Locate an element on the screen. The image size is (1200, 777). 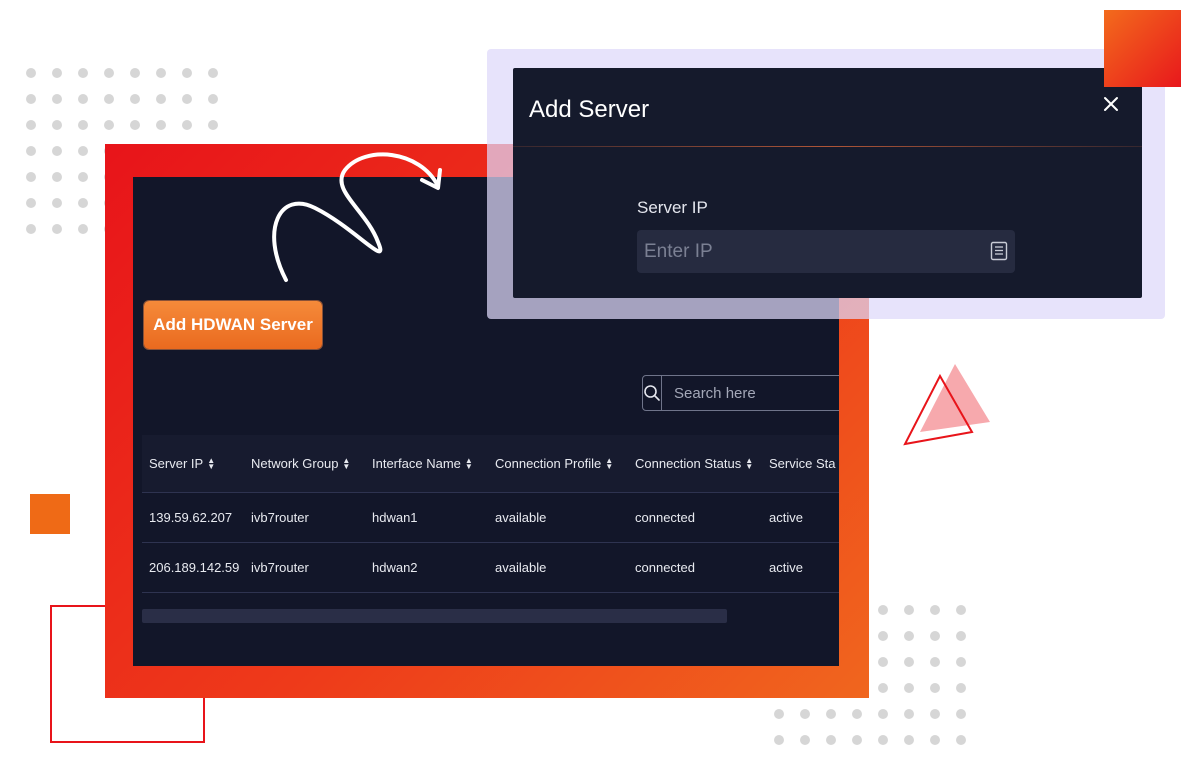
column-header-connection-profile: Connection Profile ▲ ▼ is located at coordinates (558, 463).